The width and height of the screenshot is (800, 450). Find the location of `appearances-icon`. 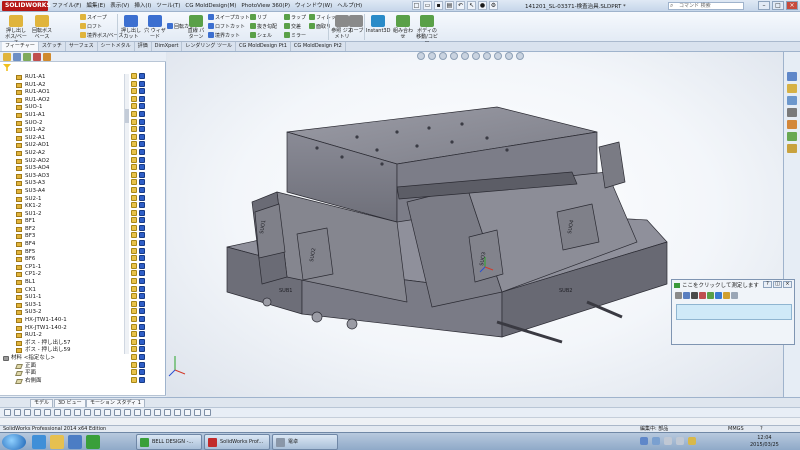

appearances-icon is located at coordinates (792, 124).